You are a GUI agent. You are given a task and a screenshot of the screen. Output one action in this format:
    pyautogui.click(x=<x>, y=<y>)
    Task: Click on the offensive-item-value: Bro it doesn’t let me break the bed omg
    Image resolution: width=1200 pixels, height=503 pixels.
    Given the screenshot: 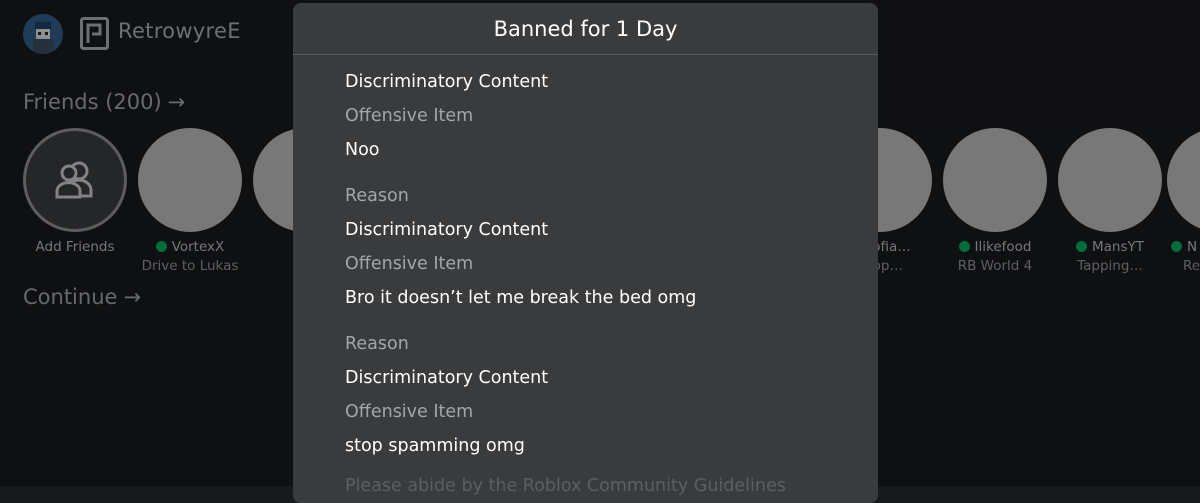 What is the action you would take?
    pyautogui.click(x=521, y=298)
    